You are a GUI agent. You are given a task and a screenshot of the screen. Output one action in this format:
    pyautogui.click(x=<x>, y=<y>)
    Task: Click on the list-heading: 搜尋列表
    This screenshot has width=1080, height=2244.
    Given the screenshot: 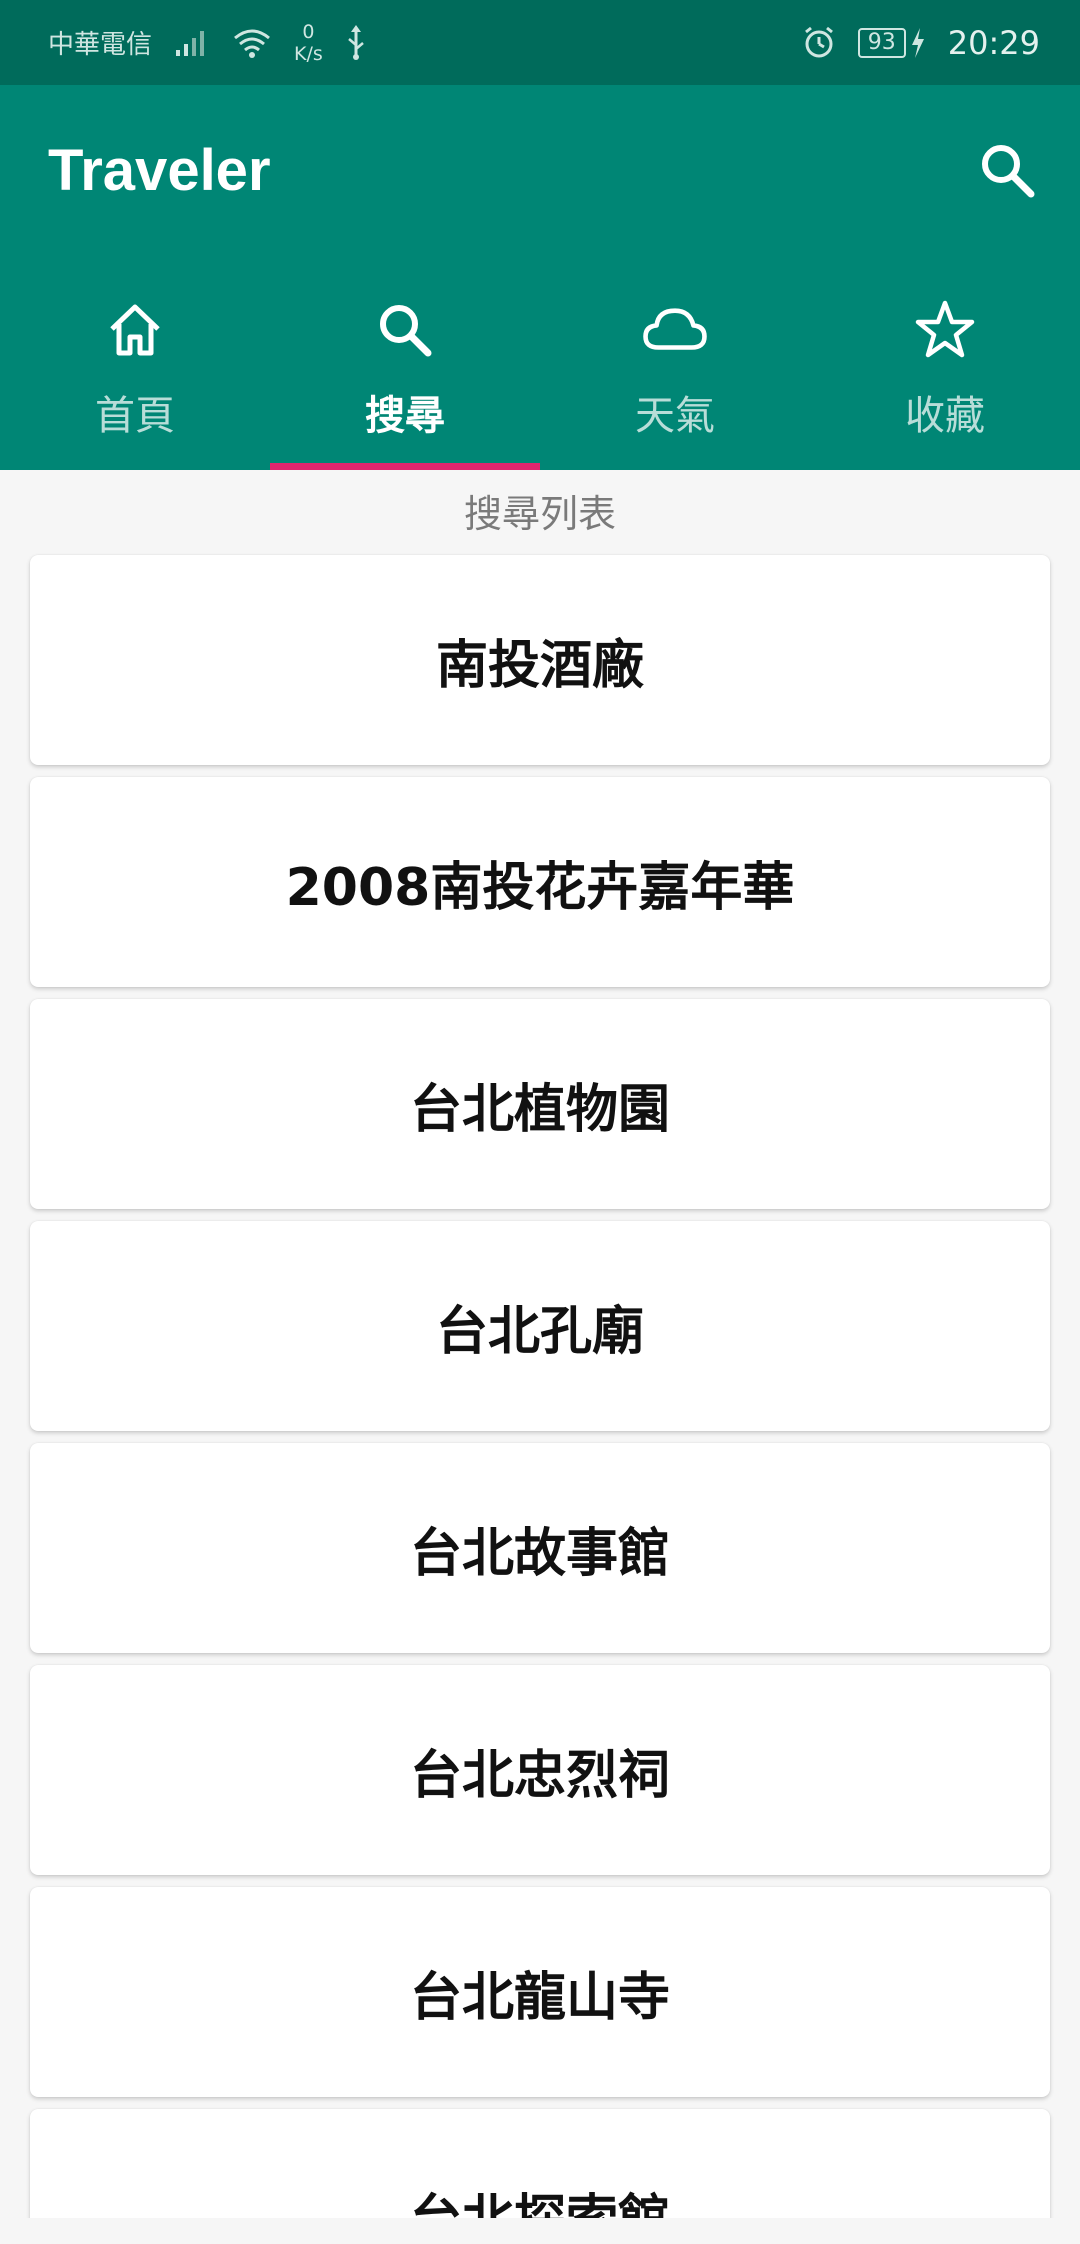 What is the action you would take?
    pyautogui.click(x=539, y=513)
    